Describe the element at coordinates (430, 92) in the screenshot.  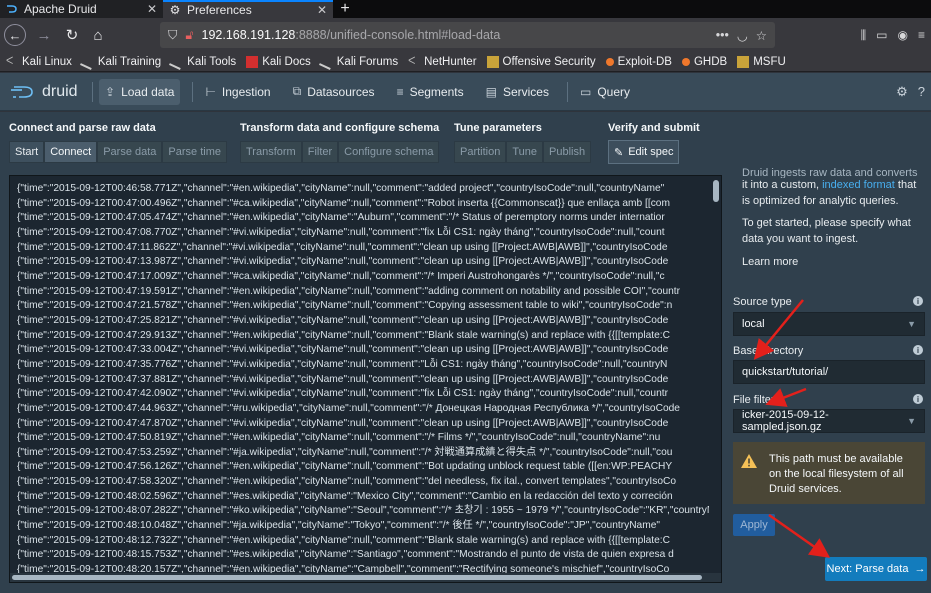
I see `nav-segments: ≡ Segments` at that location.